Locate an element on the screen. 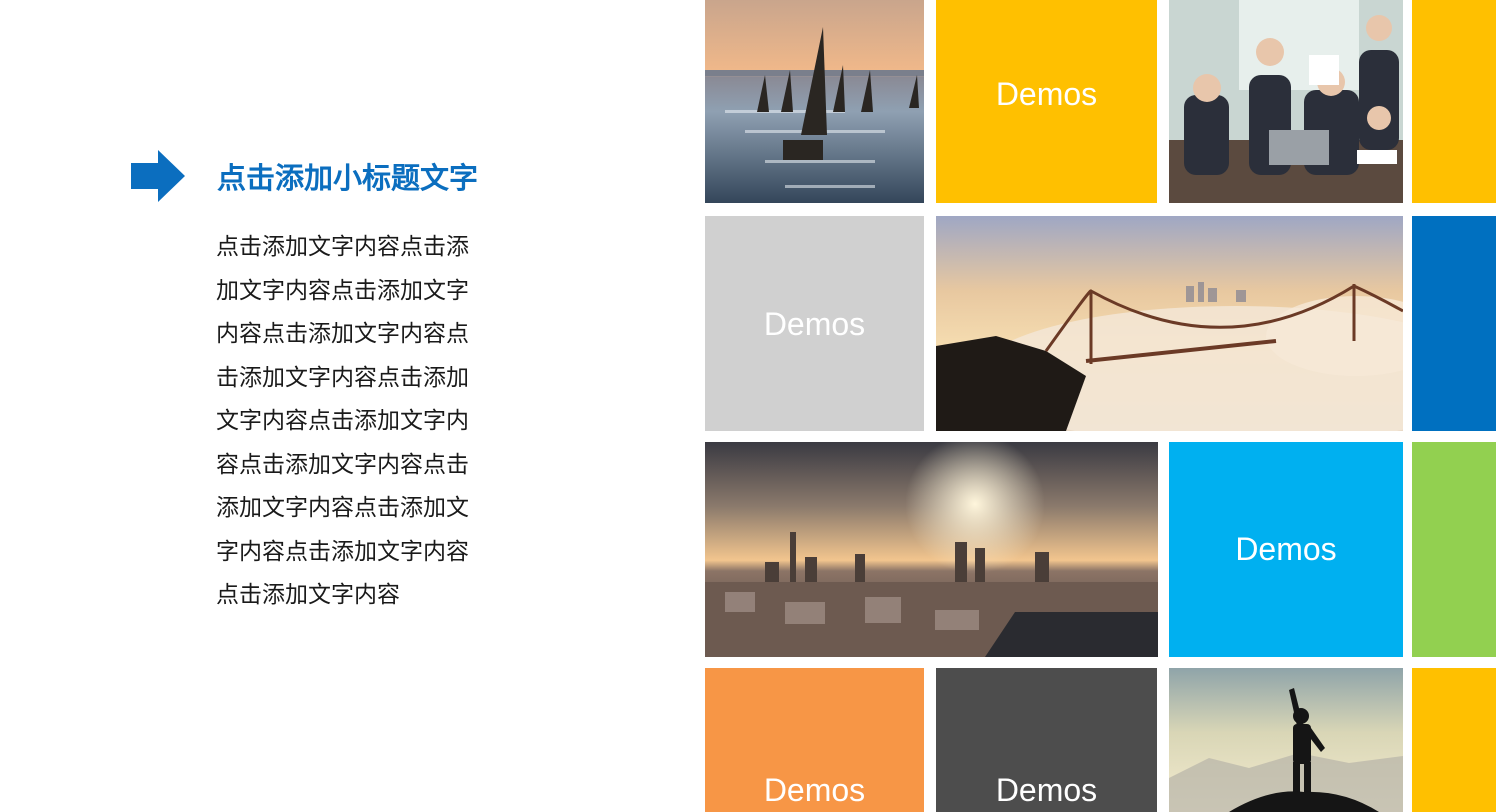 Image resolution: width=1496 pixels, height=812 pixels. blue-edge-tile is located at coordinates (1454, 323).